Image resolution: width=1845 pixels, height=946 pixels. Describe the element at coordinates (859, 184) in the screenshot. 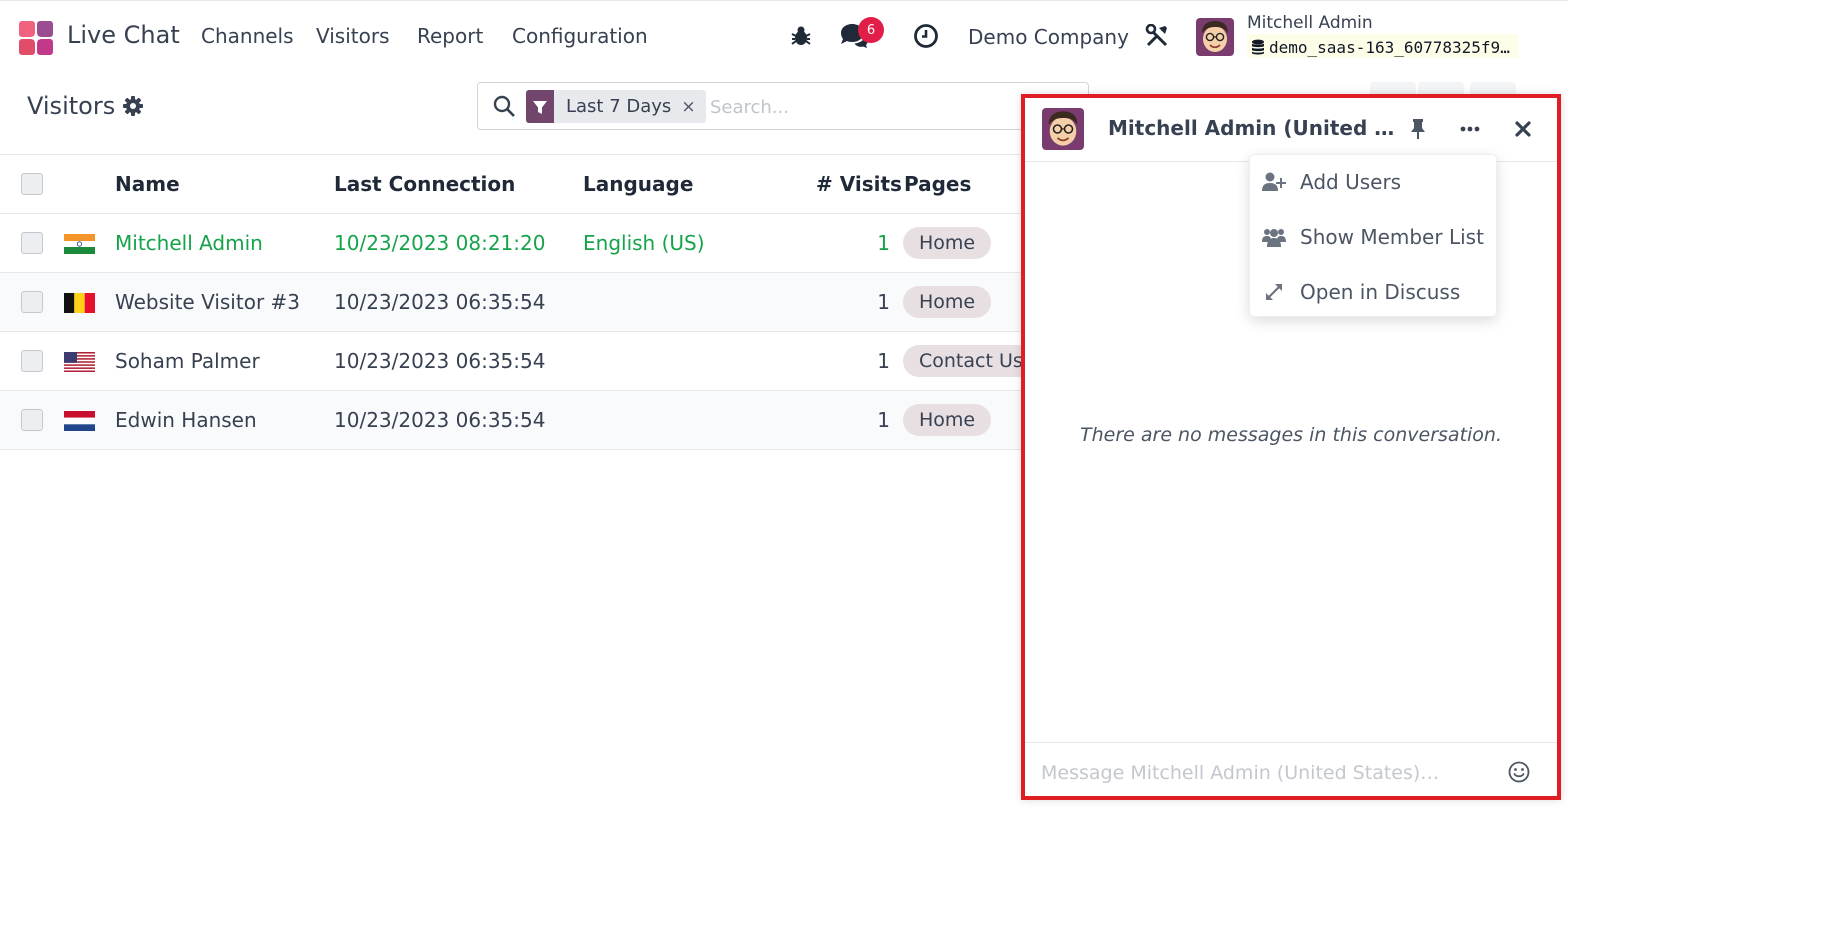

I see `column-visits: # Visits` at that location.